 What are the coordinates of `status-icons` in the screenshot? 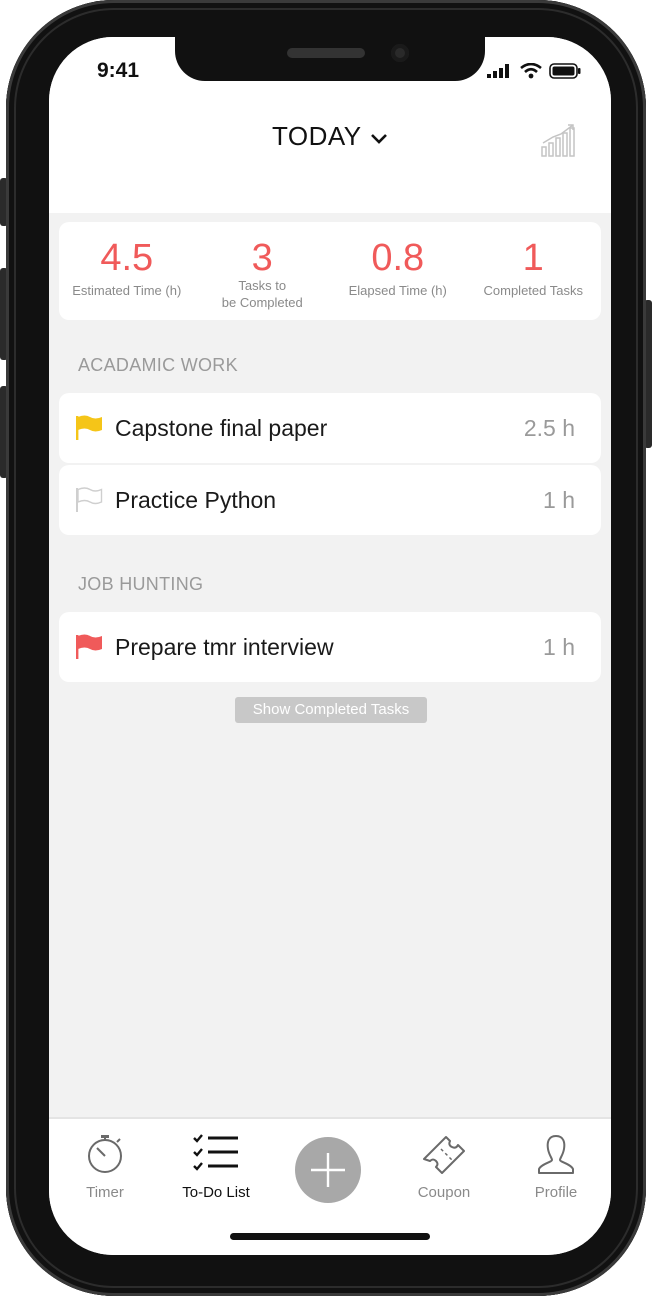 It's located at (534, 71).